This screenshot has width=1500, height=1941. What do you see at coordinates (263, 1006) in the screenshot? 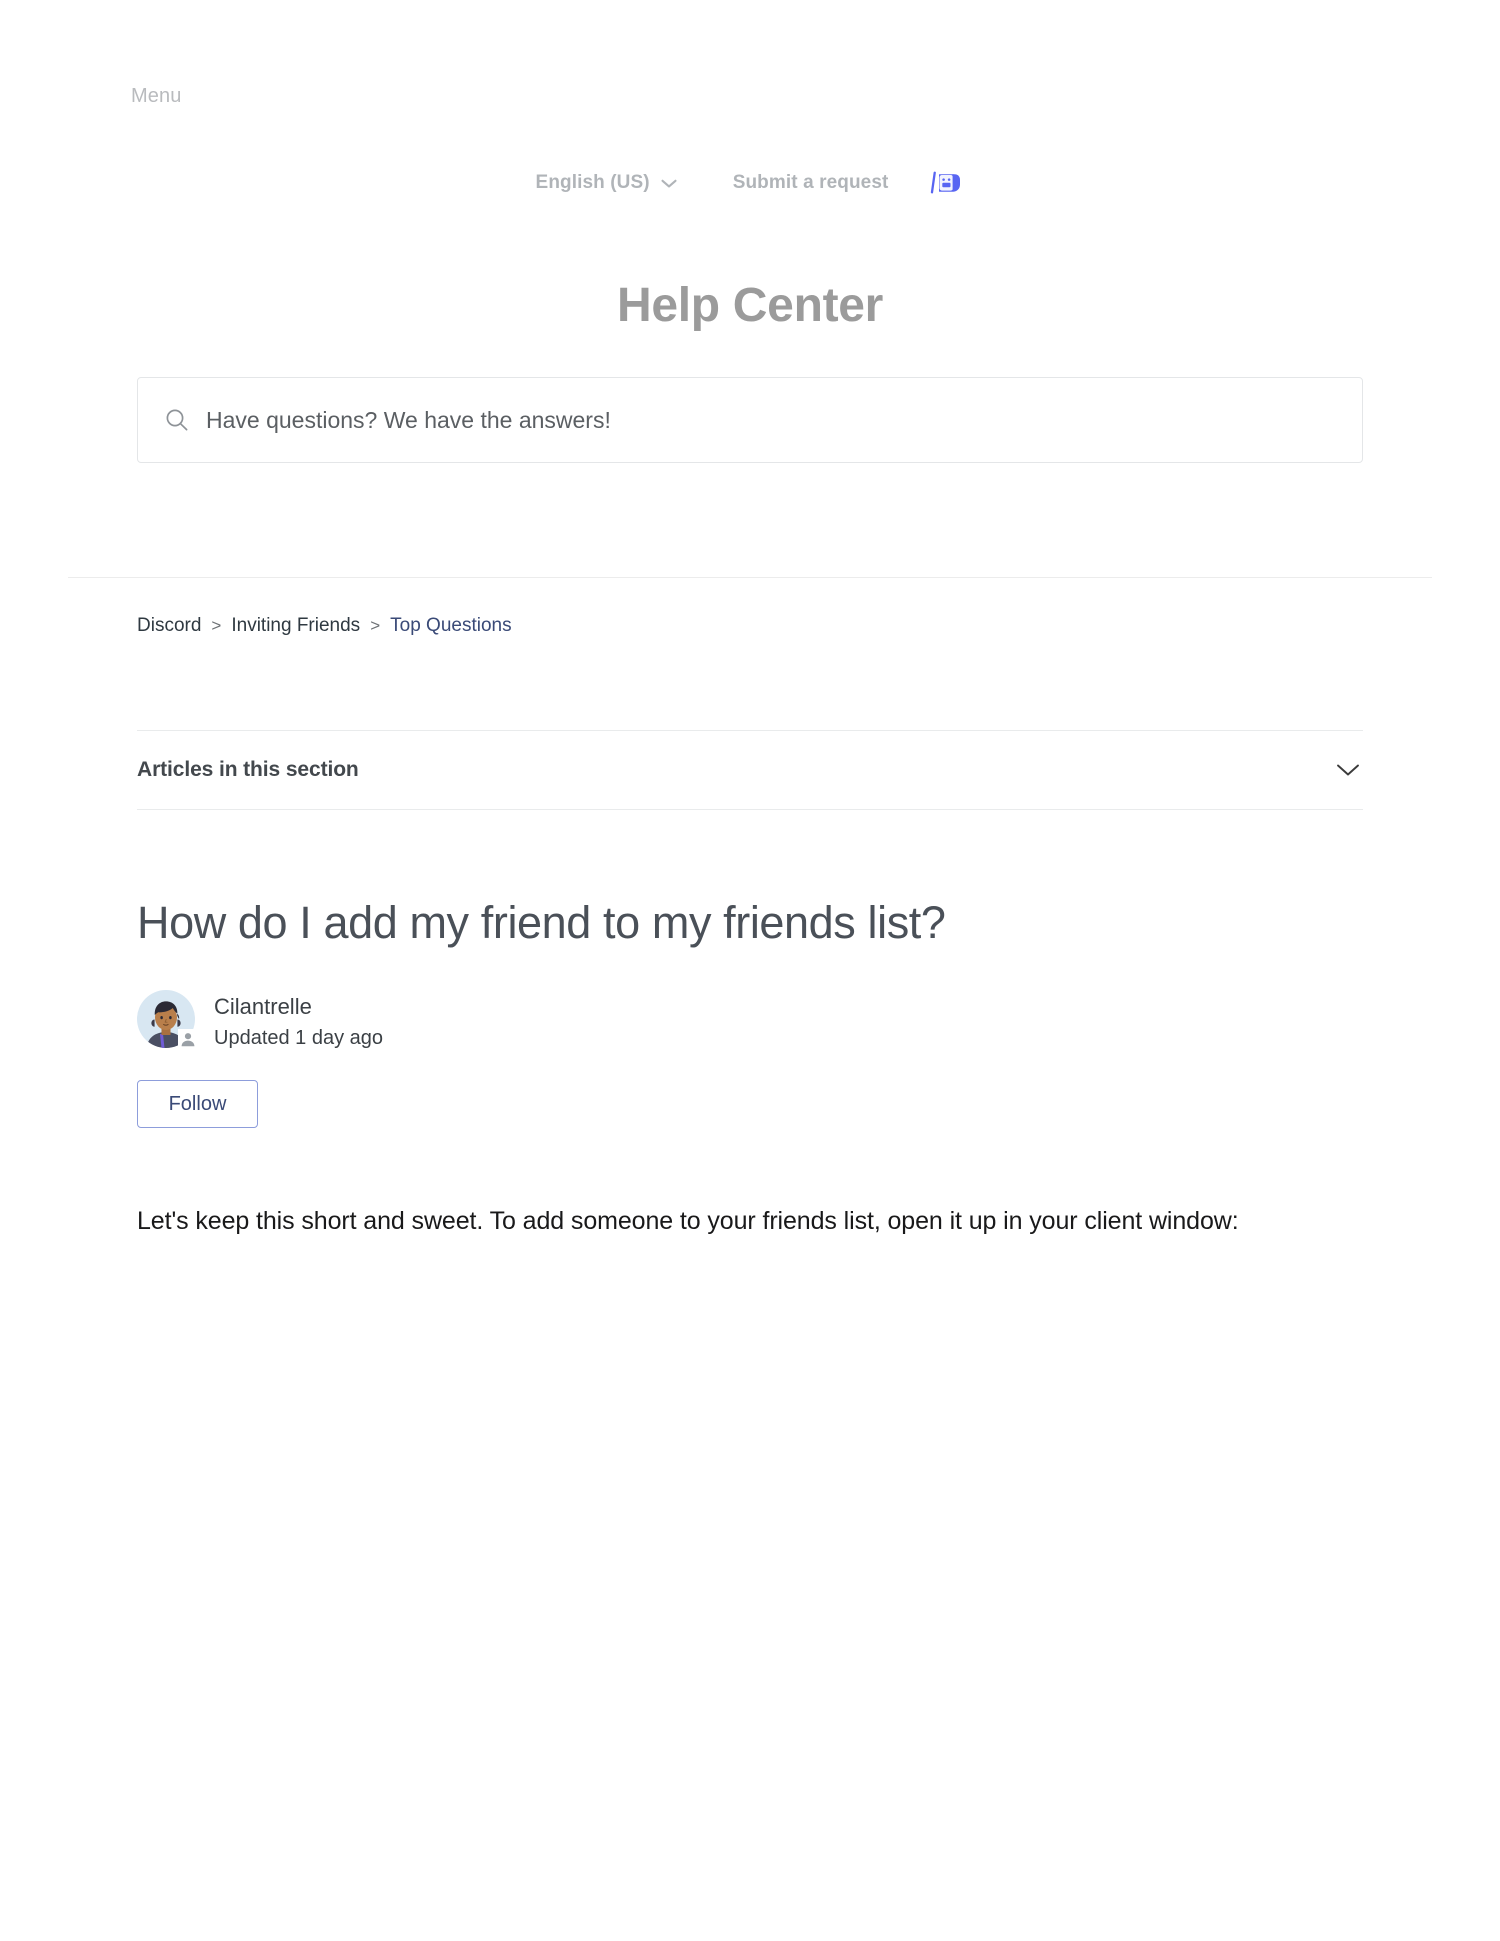
I see `author-name: Cilantrelle` at bounding box center [263, 1006].